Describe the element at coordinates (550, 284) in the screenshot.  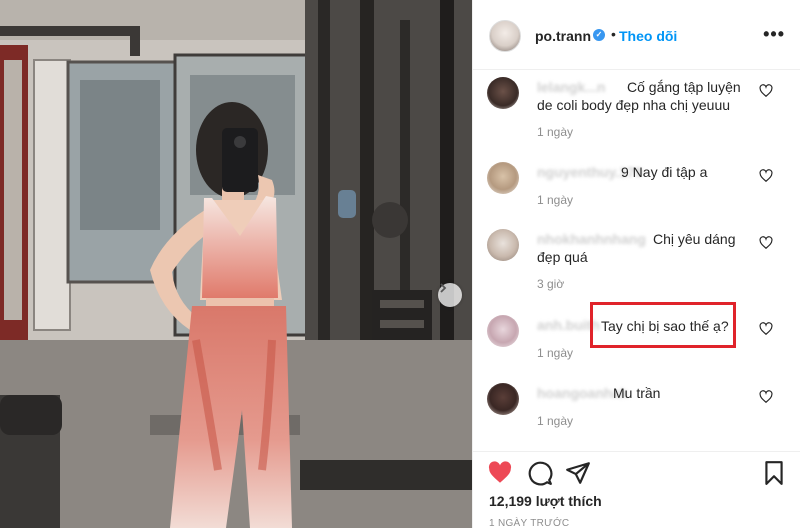
I see `comment-time: 3 giờ` at that location.